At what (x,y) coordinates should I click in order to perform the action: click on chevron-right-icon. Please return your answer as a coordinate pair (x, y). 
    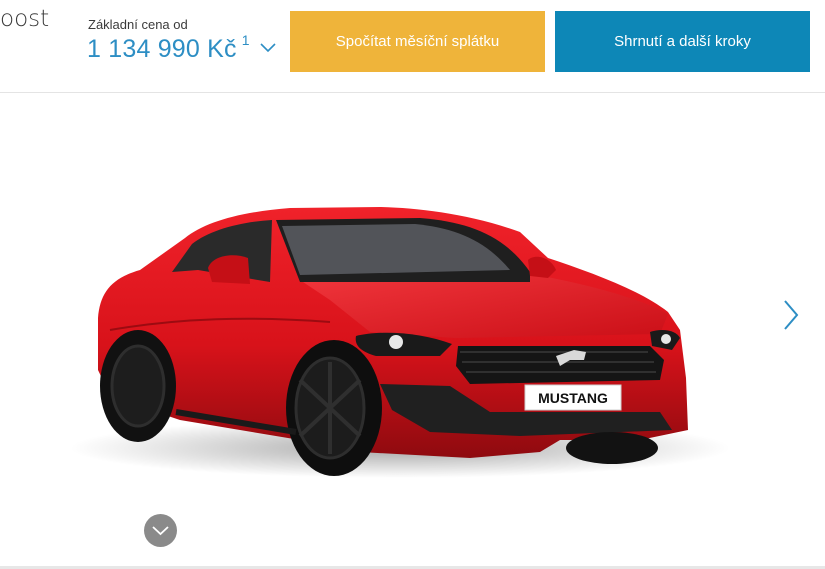
    Looking at the image, I should click on (791, 315).